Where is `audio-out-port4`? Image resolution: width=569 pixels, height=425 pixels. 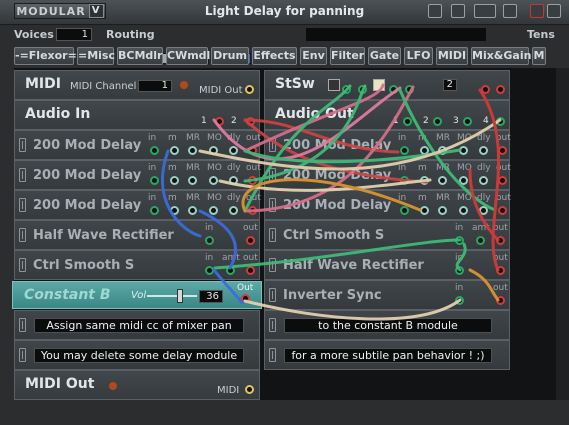
audio-out-port4 is located at coordinates (500, 121).